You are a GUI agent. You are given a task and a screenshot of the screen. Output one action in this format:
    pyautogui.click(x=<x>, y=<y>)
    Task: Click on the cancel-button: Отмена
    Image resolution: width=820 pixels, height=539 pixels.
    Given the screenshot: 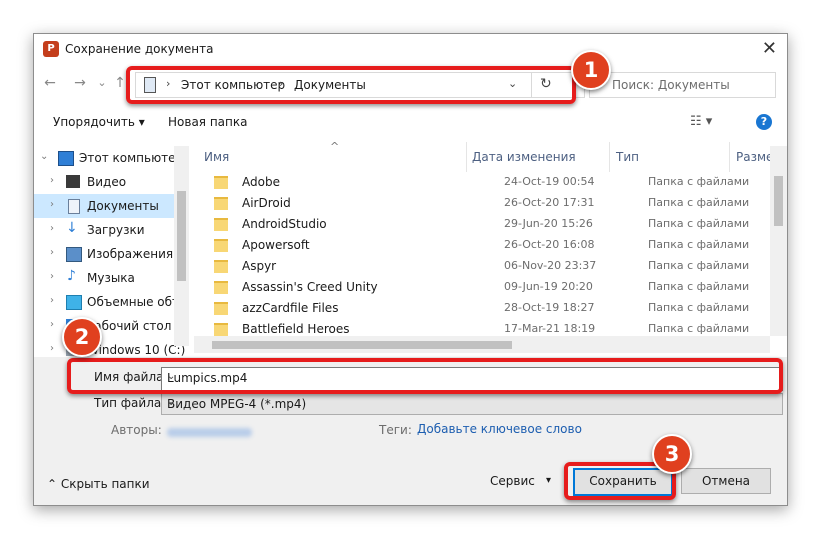 What is the action you would take?
    pyautogui.click(x=726, y=481)
    